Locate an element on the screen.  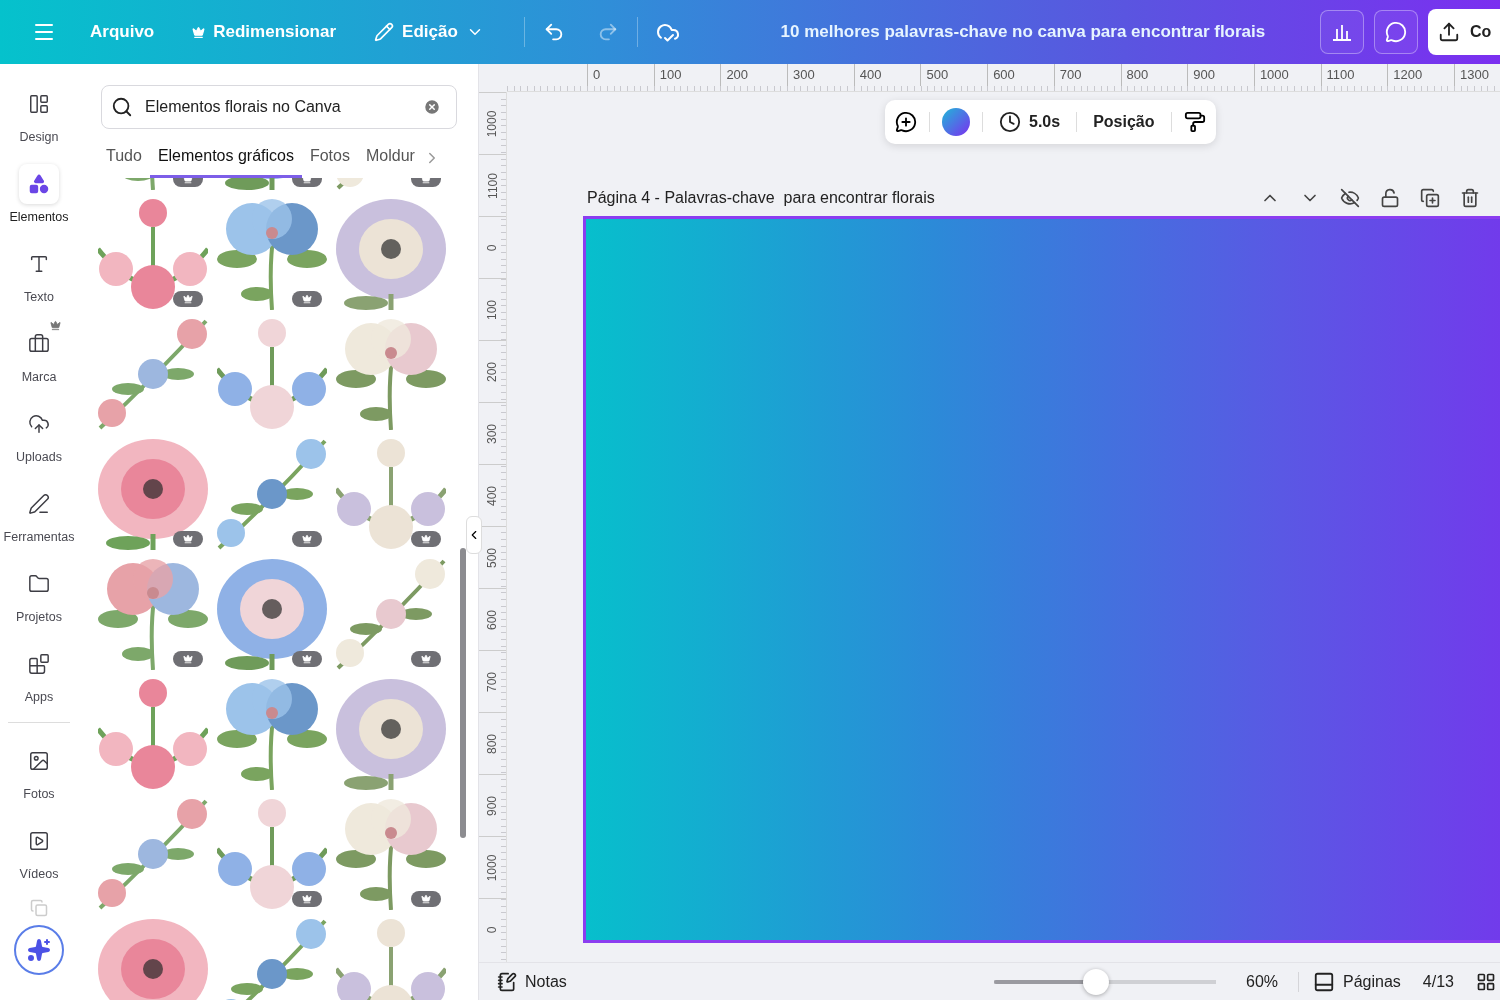
ruler-label: 1300 is located at coordinates (1476, 75).